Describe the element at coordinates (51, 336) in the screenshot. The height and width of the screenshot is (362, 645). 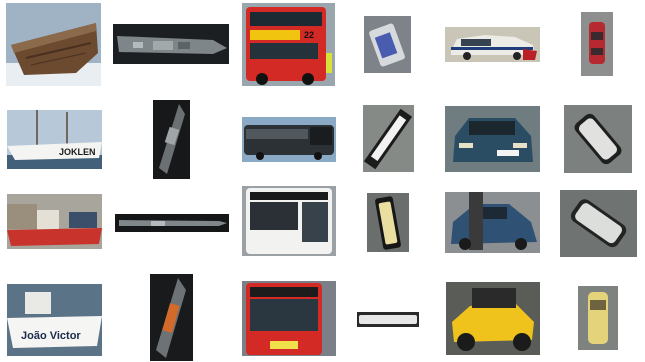
I see `boat-name-text: João Victor` at that location.